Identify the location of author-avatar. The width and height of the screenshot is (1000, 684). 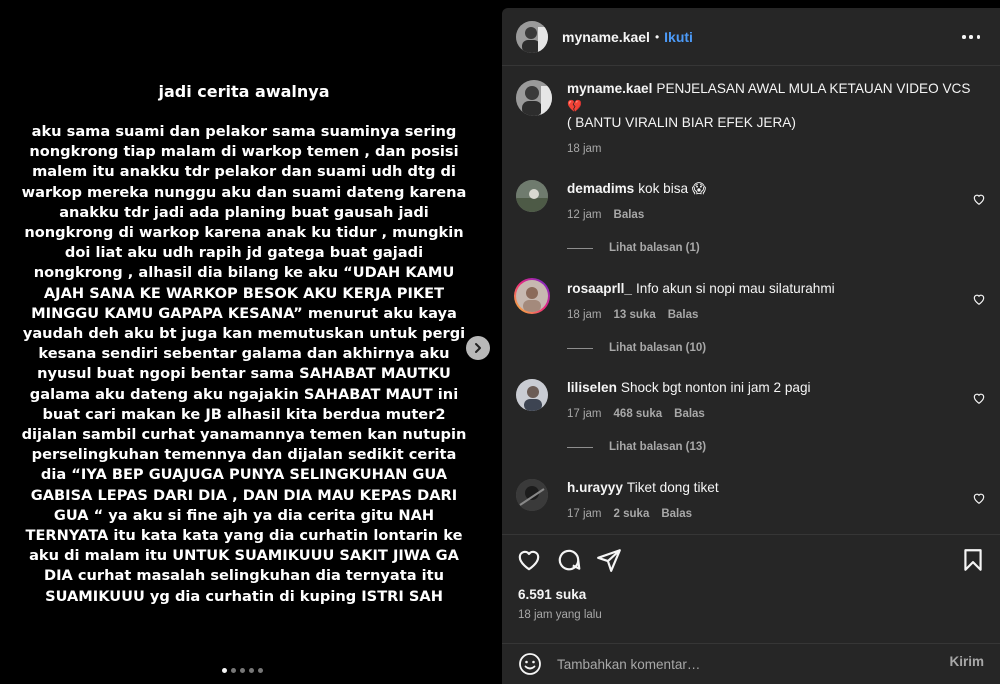
(532, 36).